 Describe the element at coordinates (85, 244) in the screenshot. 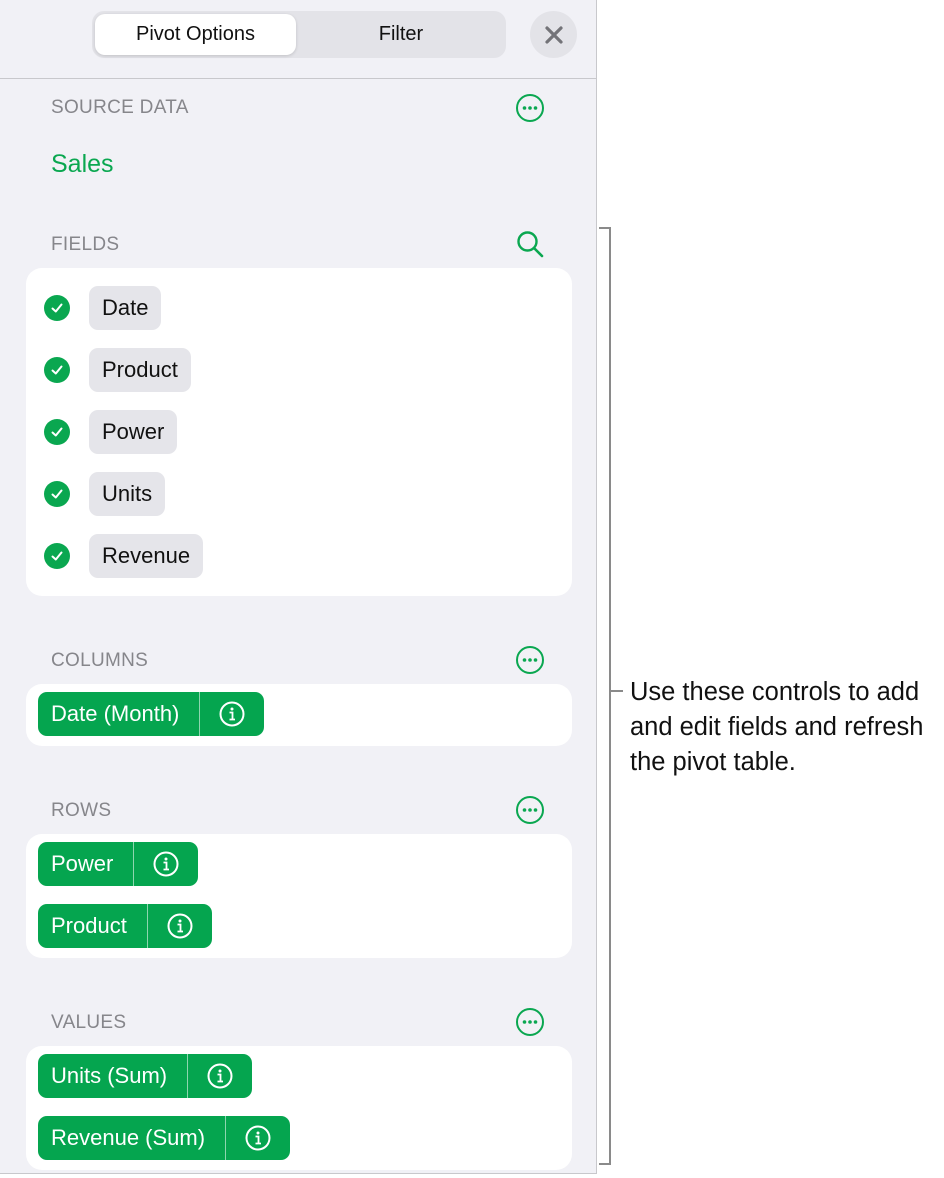

I see `fields-label: FIELDS` at that location.